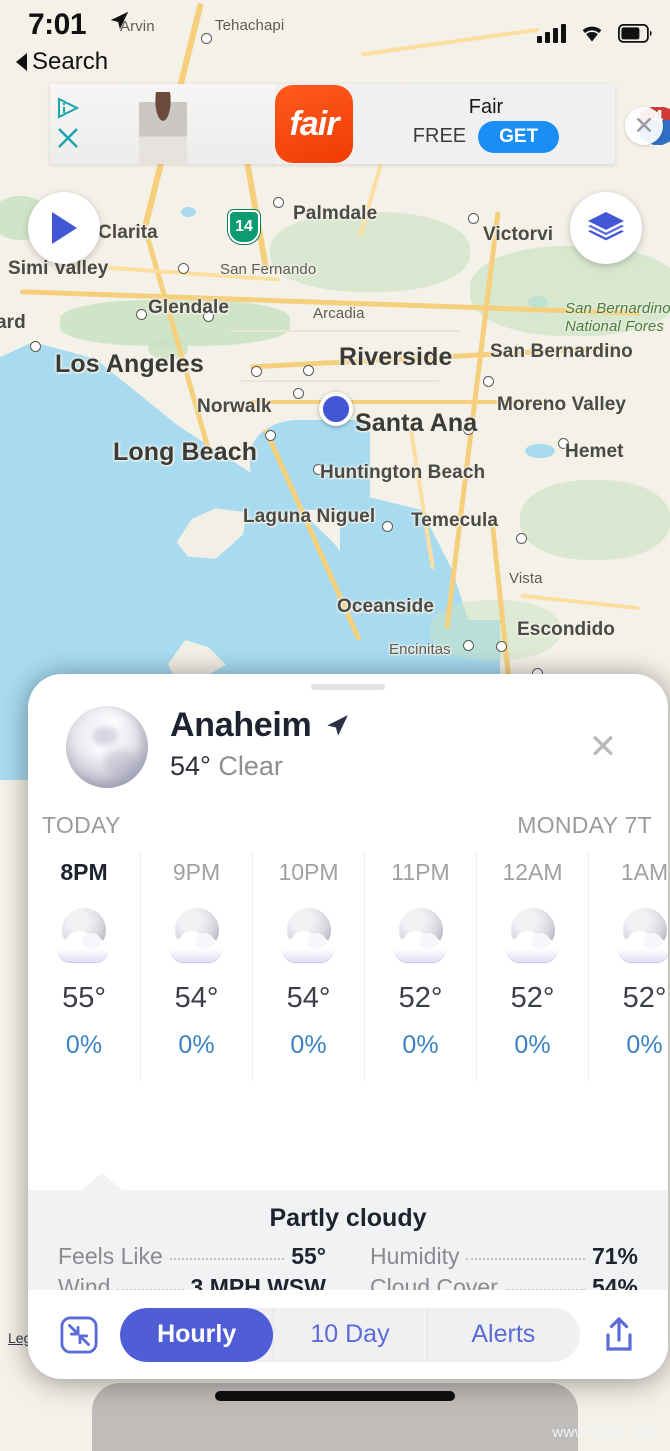 The width and height of the screenshot is (670, 1451). What do you see at coordinates (70, 61) in the screenshot?
I see `back-label: Search` at bounding box center [70, 61].